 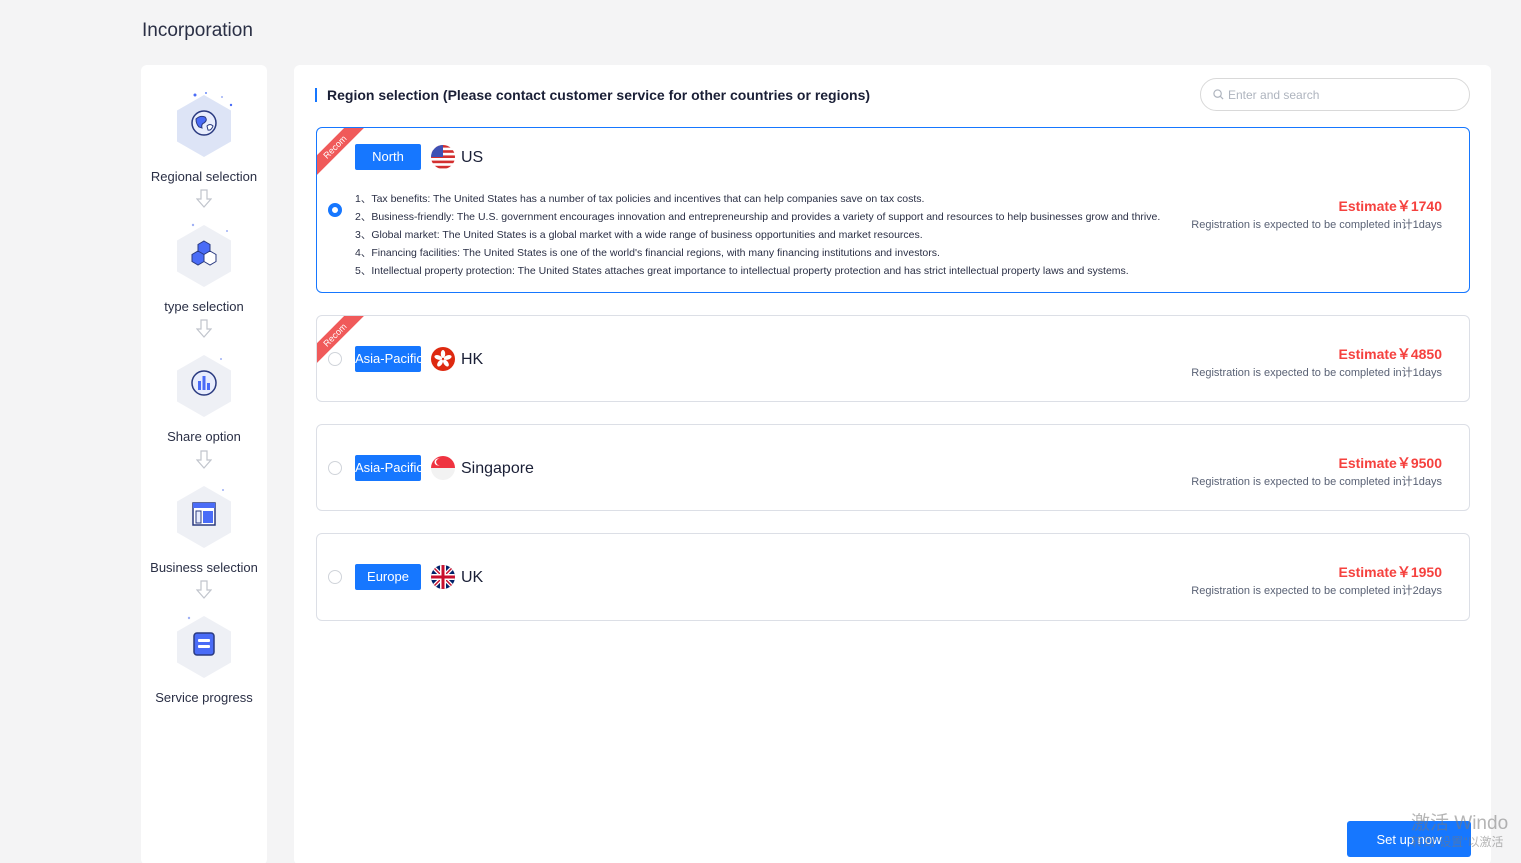 I want to click on step-type-selection: type selection, so click(x=204, y=264).